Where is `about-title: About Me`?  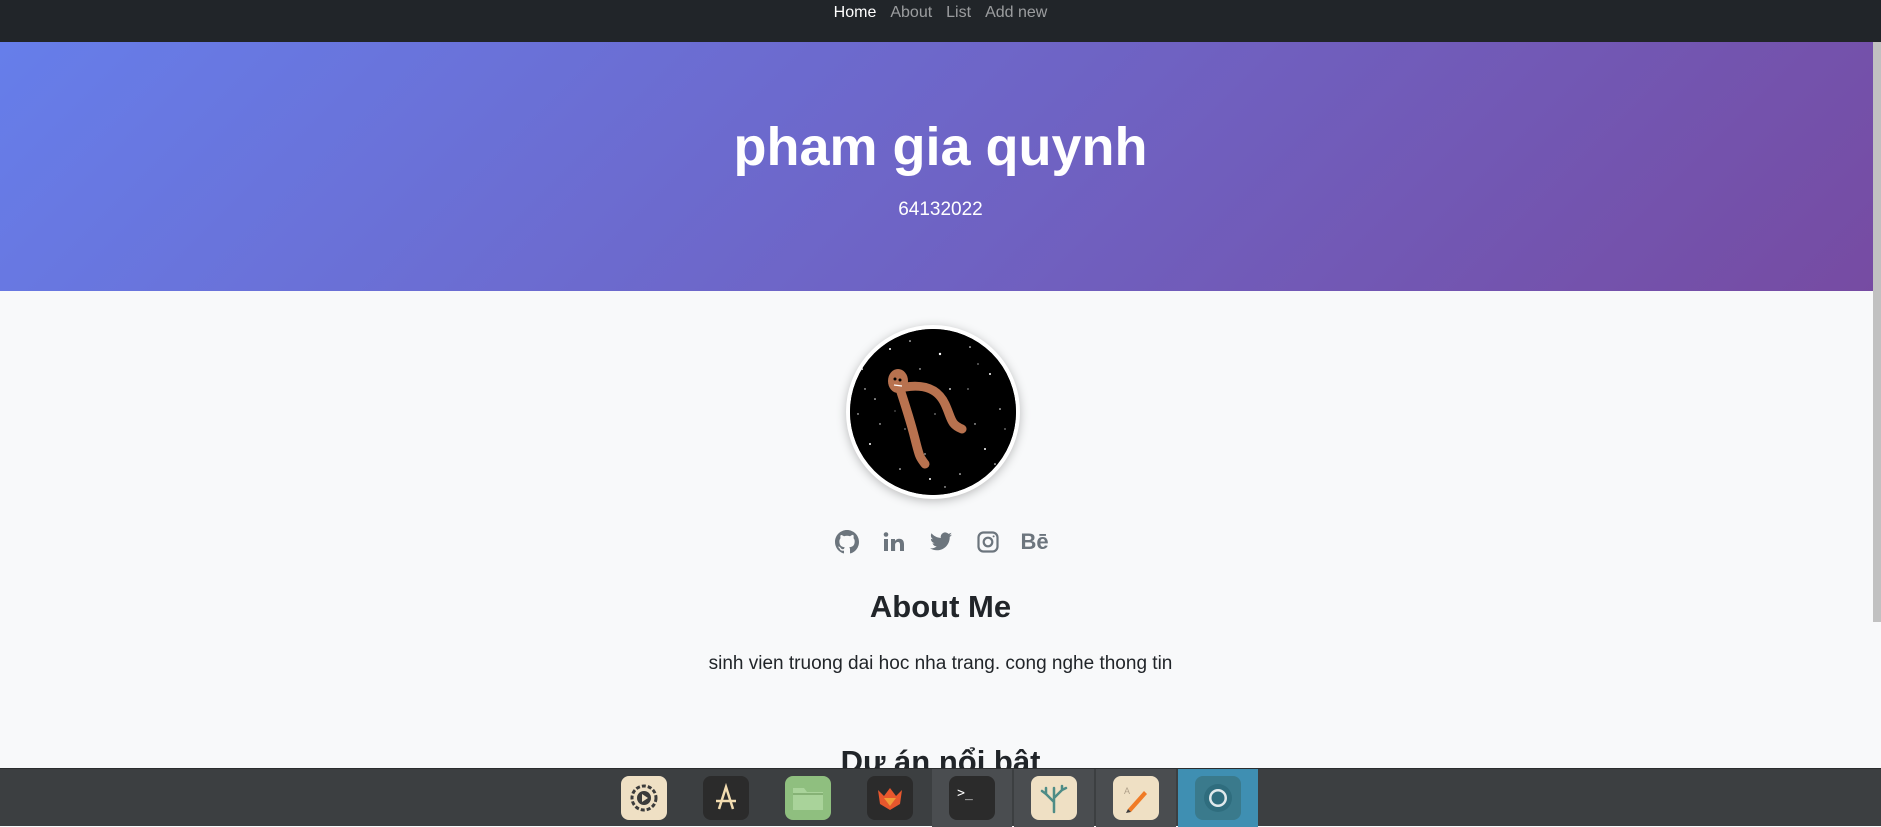
about-title: About Me is located at coordinates (940, 606).